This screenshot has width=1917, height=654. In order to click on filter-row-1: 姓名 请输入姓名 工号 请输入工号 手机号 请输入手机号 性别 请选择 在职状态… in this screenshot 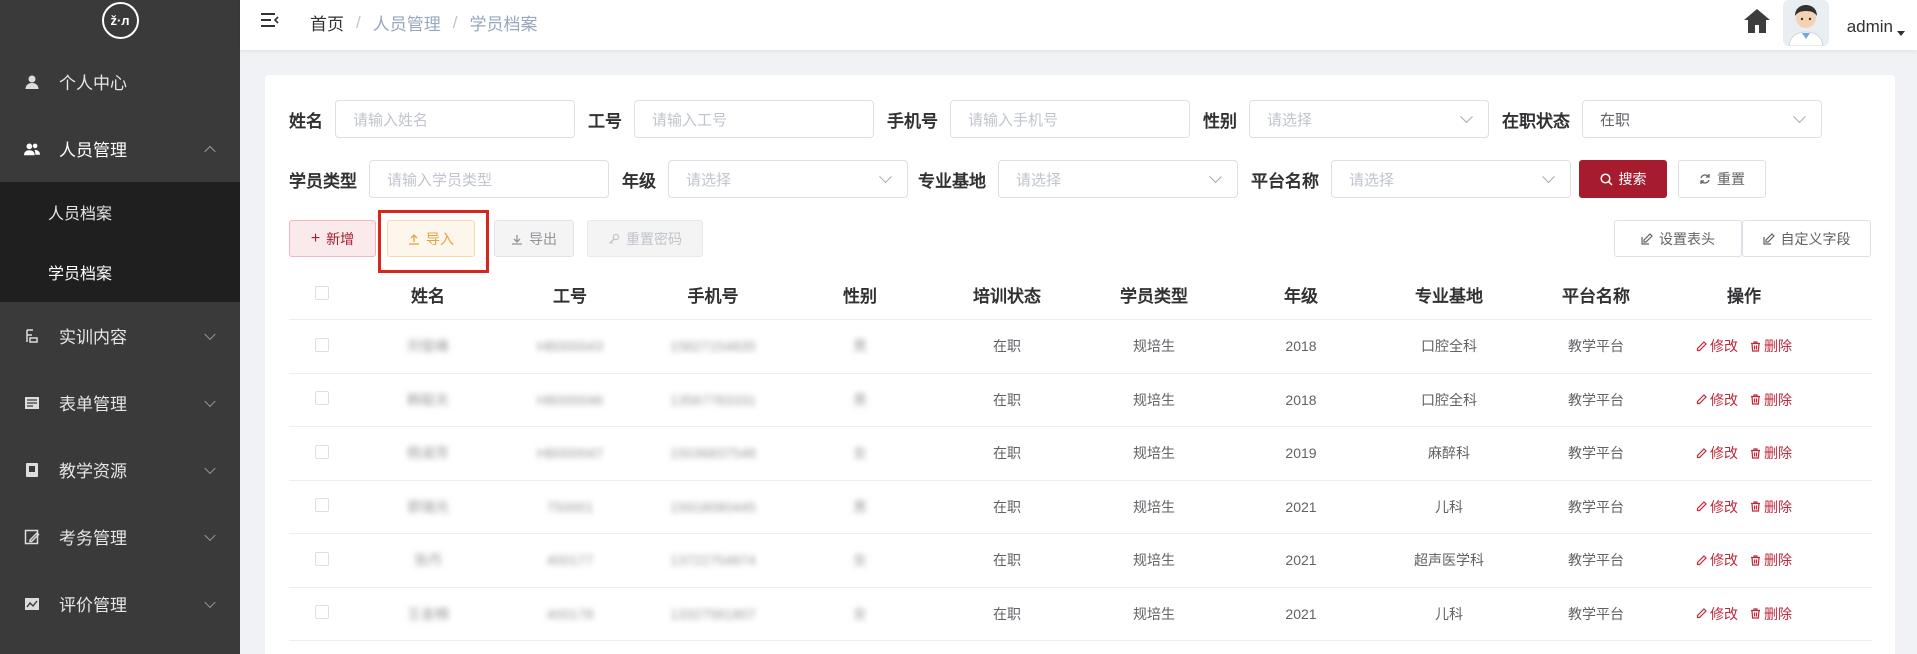, I will do `click(1055, 119)`.